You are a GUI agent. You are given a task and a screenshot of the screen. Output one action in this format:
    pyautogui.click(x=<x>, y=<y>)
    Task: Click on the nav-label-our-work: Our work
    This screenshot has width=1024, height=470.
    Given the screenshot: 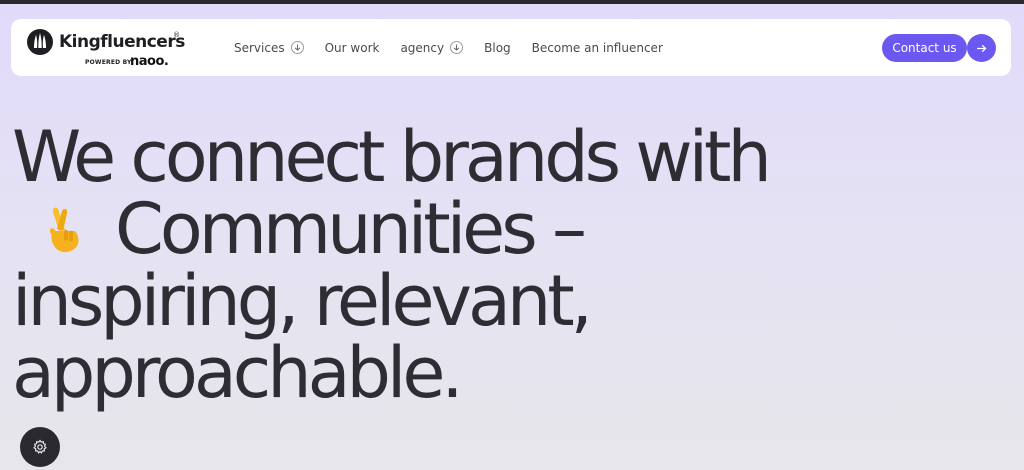 What is the action you would take?
    pyautogui.click(x=352, y=47)
    